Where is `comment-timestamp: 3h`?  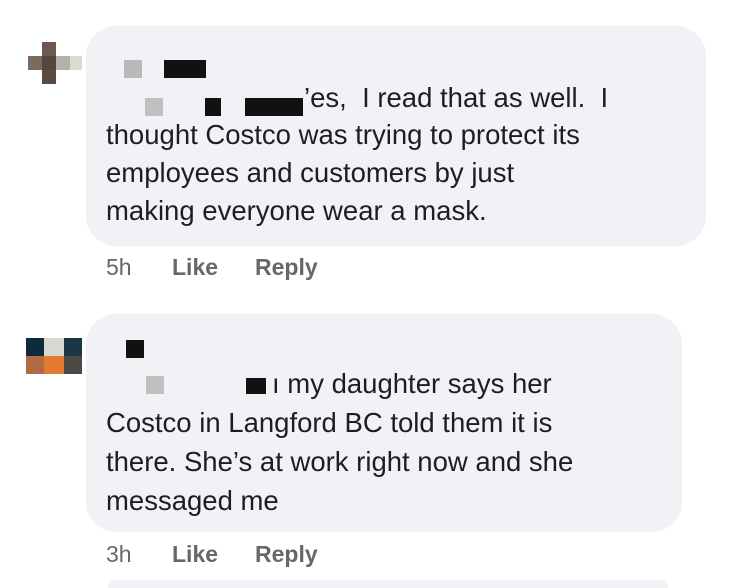 comment-timestamp: 3h is located at coordinates (119, 554).